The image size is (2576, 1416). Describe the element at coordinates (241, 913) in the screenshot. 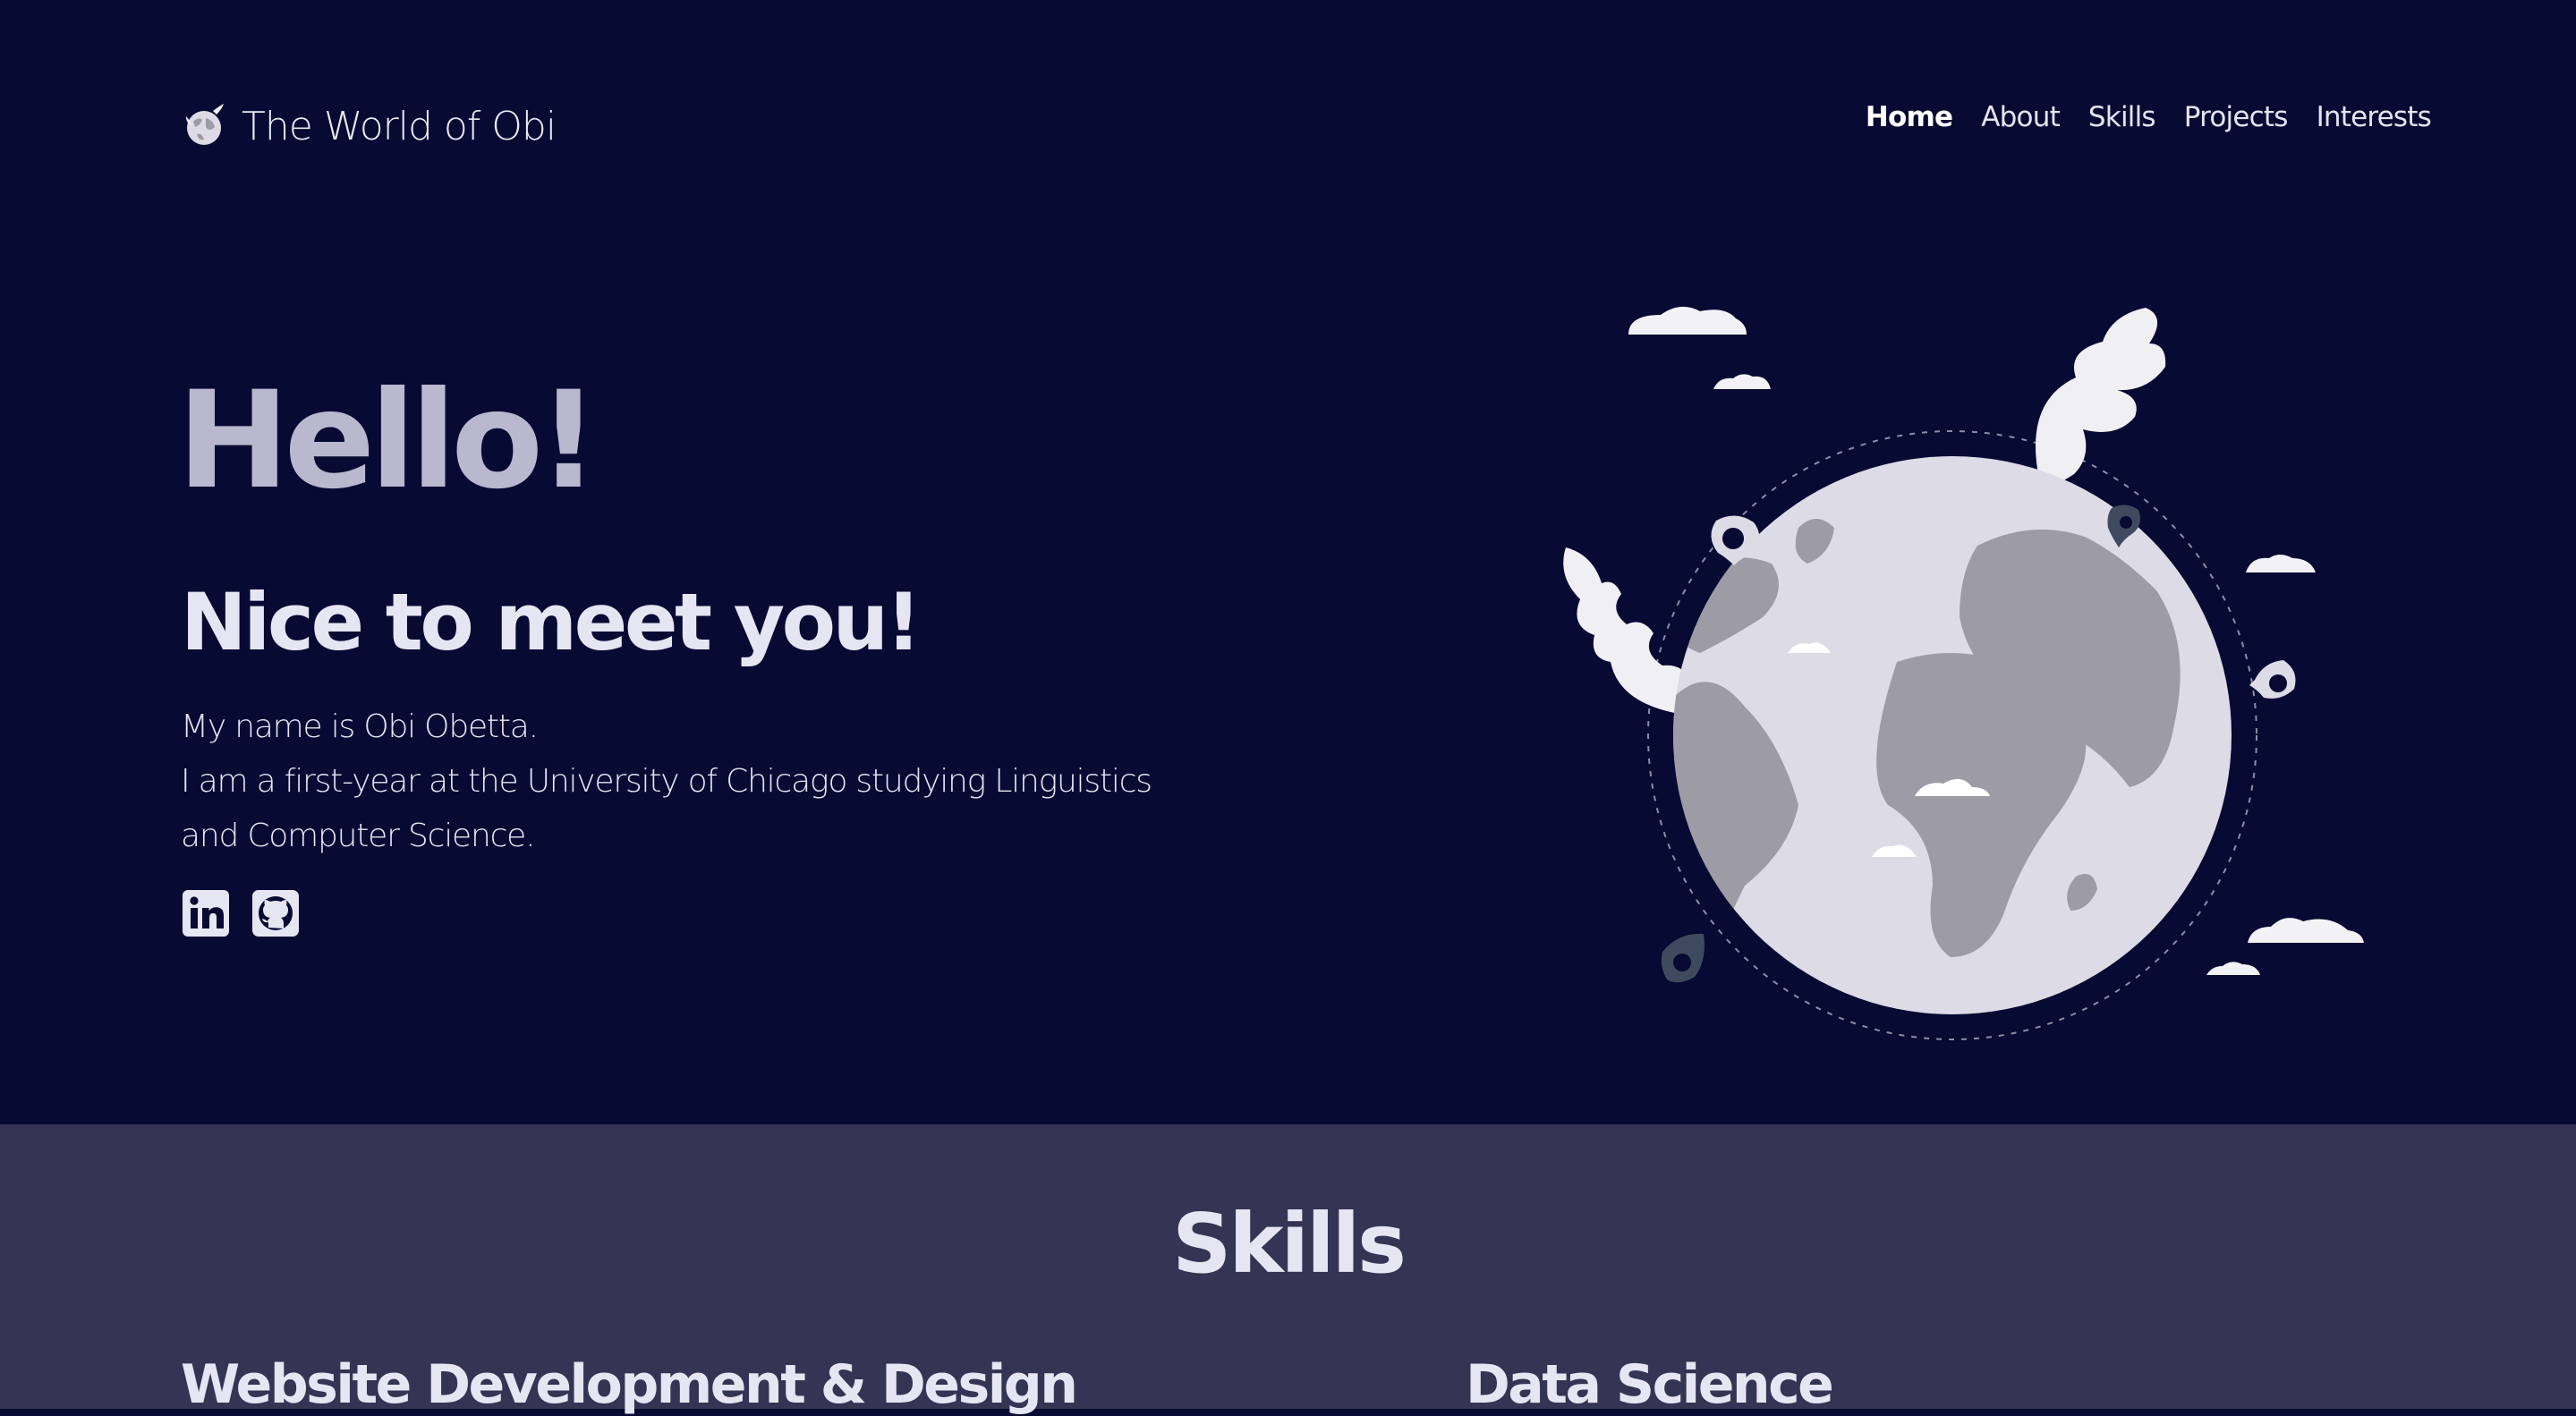

I see `social-links` at that location.